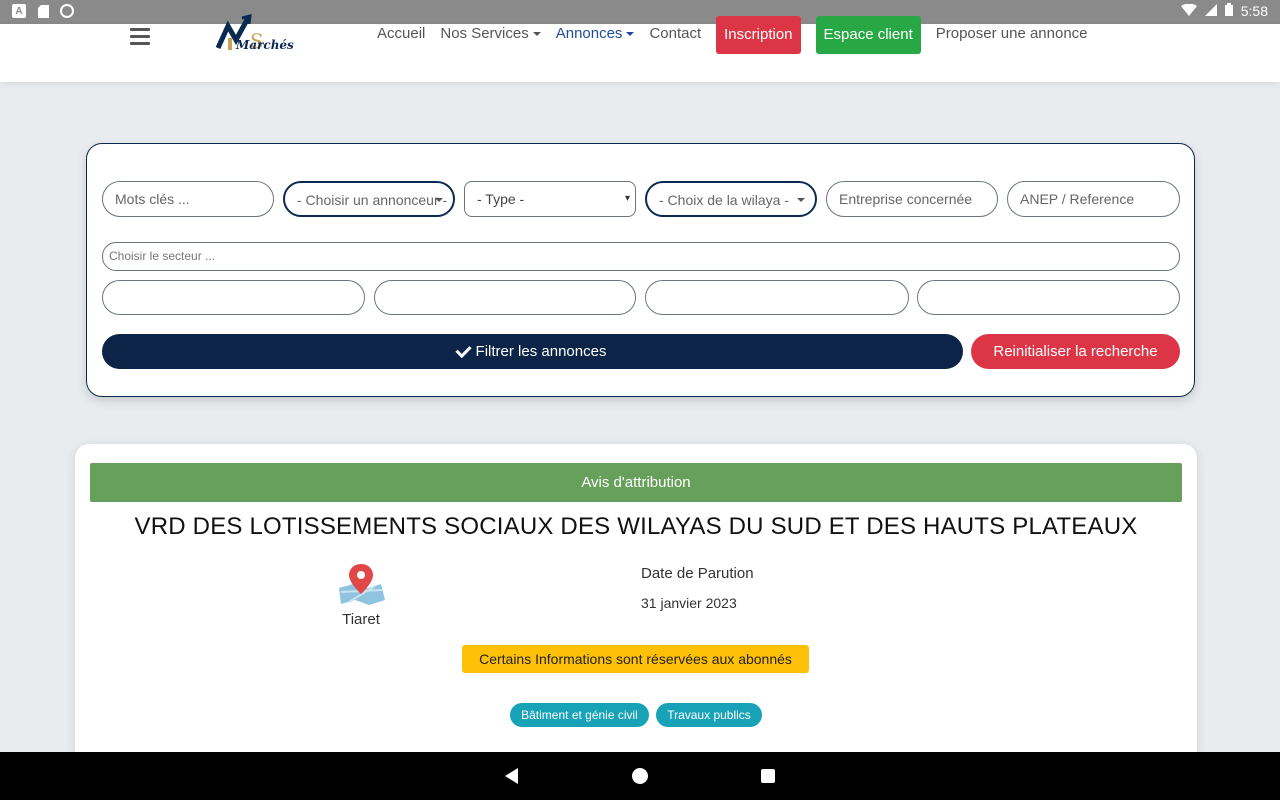 The image size is (1280, 800). What do you see at coordinates (675, 33) in the screenshot?
I see `nav-link-contact: Contact` at bounding box center [675, 33].